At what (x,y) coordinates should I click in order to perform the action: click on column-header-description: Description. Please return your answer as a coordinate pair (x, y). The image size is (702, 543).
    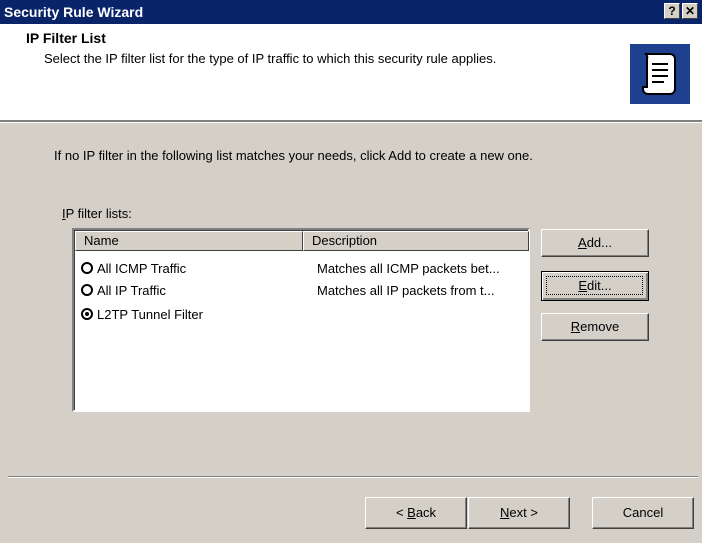
    Looking at the image, I should click on (416, 241).